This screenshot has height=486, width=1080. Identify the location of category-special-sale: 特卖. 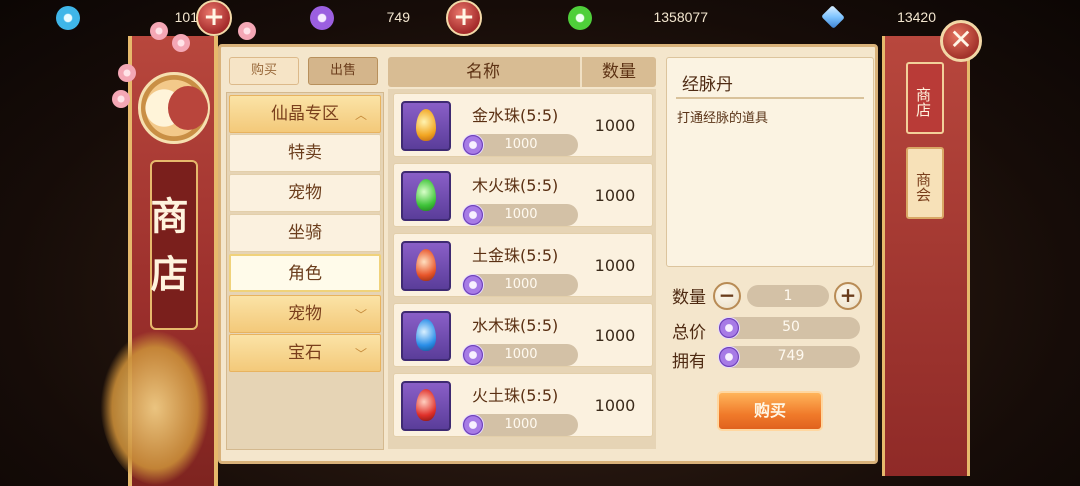
(305, 153).